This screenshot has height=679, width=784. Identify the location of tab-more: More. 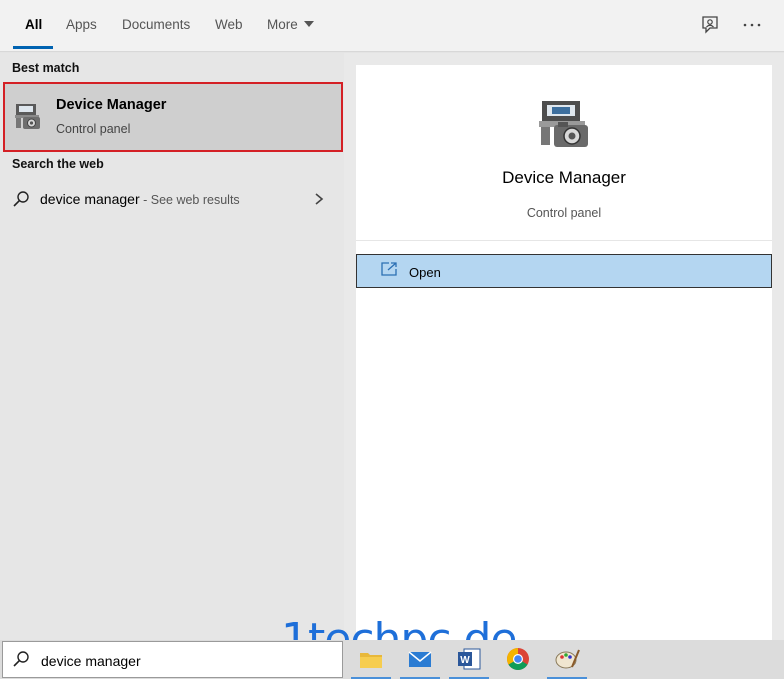
(290, 24).